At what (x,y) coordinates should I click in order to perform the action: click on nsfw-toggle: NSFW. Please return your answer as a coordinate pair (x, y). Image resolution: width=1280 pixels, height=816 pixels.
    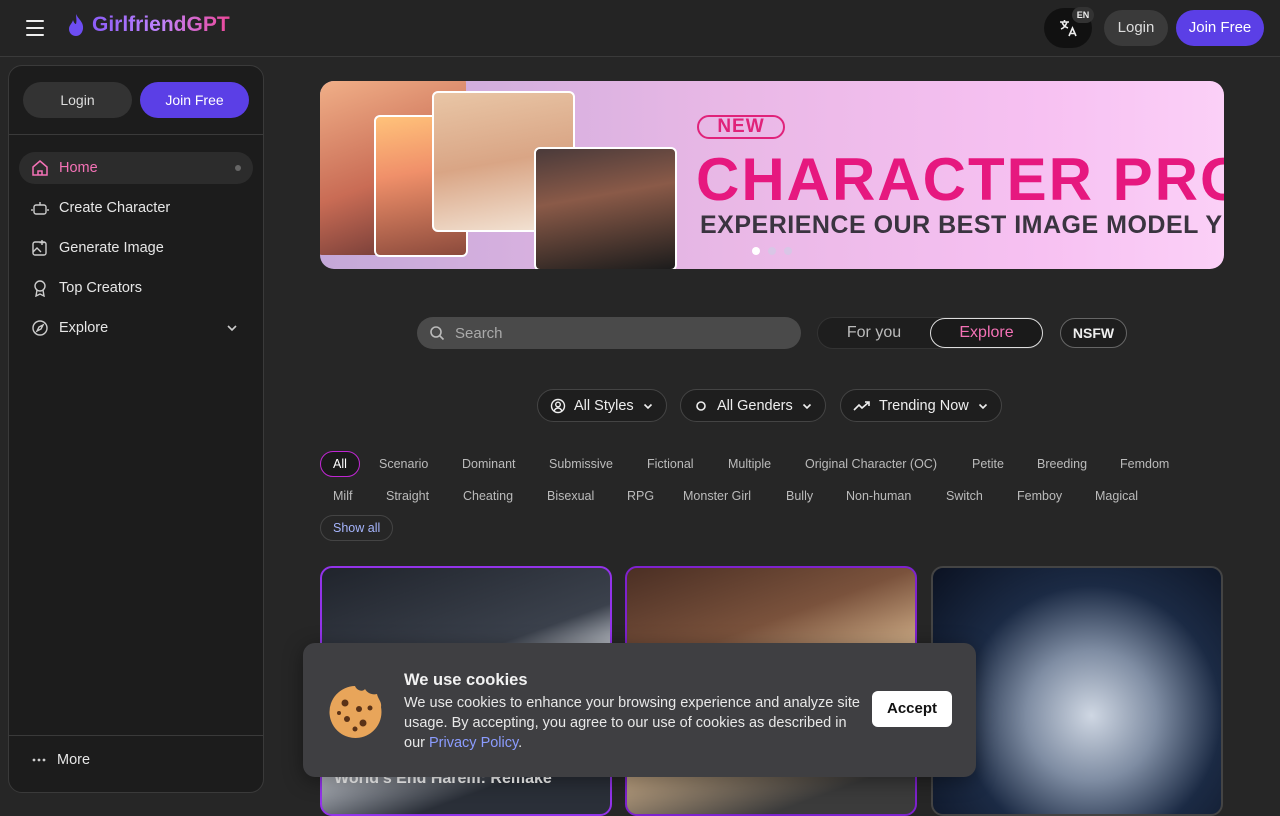
    Looking at the image, I should click on (1093, 333).